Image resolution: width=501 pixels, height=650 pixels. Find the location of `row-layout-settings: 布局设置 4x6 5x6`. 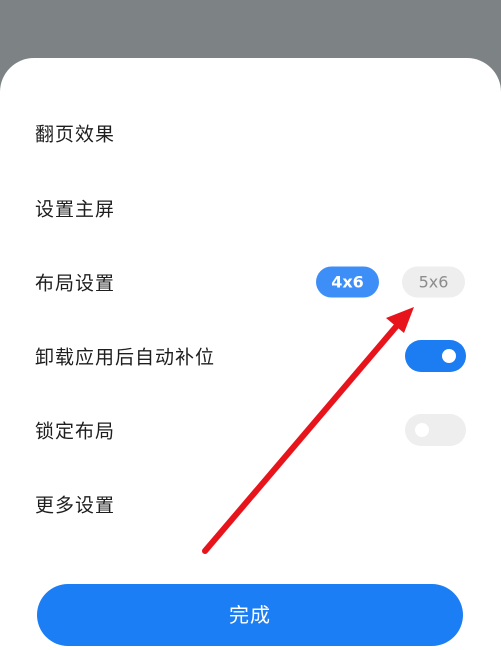

row-layout-settings: 布局设置 4x6 5x6 is located at coordinates (250, 282).